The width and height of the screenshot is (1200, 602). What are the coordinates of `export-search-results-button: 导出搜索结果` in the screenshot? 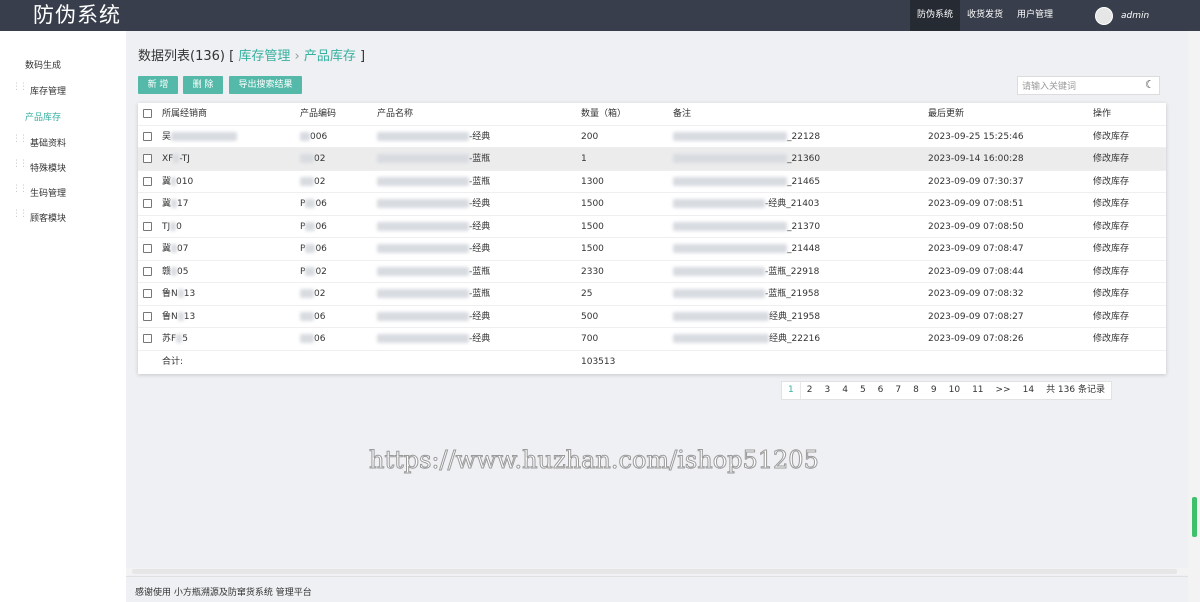 It's located at (265, 85).